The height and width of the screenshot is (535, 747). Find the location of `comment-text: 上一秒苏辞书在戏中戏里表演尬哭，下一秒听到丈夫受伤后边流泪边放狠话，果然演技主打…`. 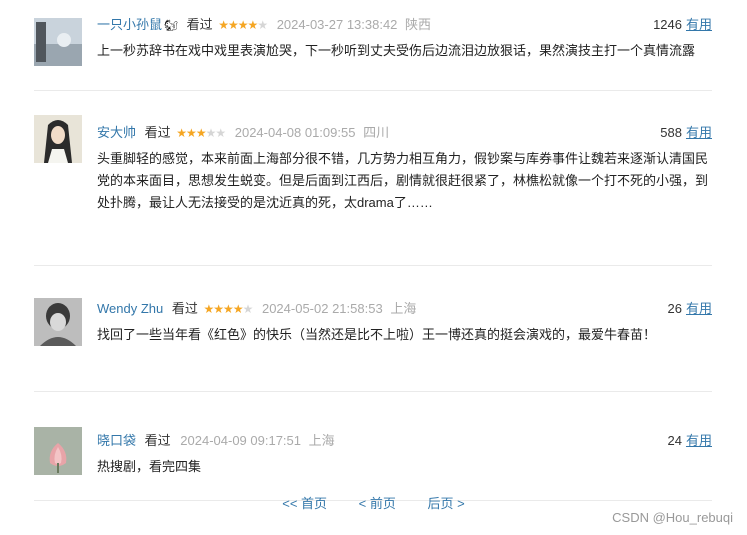

comment-text: 上一秒苏辞书在戏中戏里表演尬哭，下一秒听到丈夫受伤后边流泪边放狠话，果然演技主打… is located at coordinates (396, 50).